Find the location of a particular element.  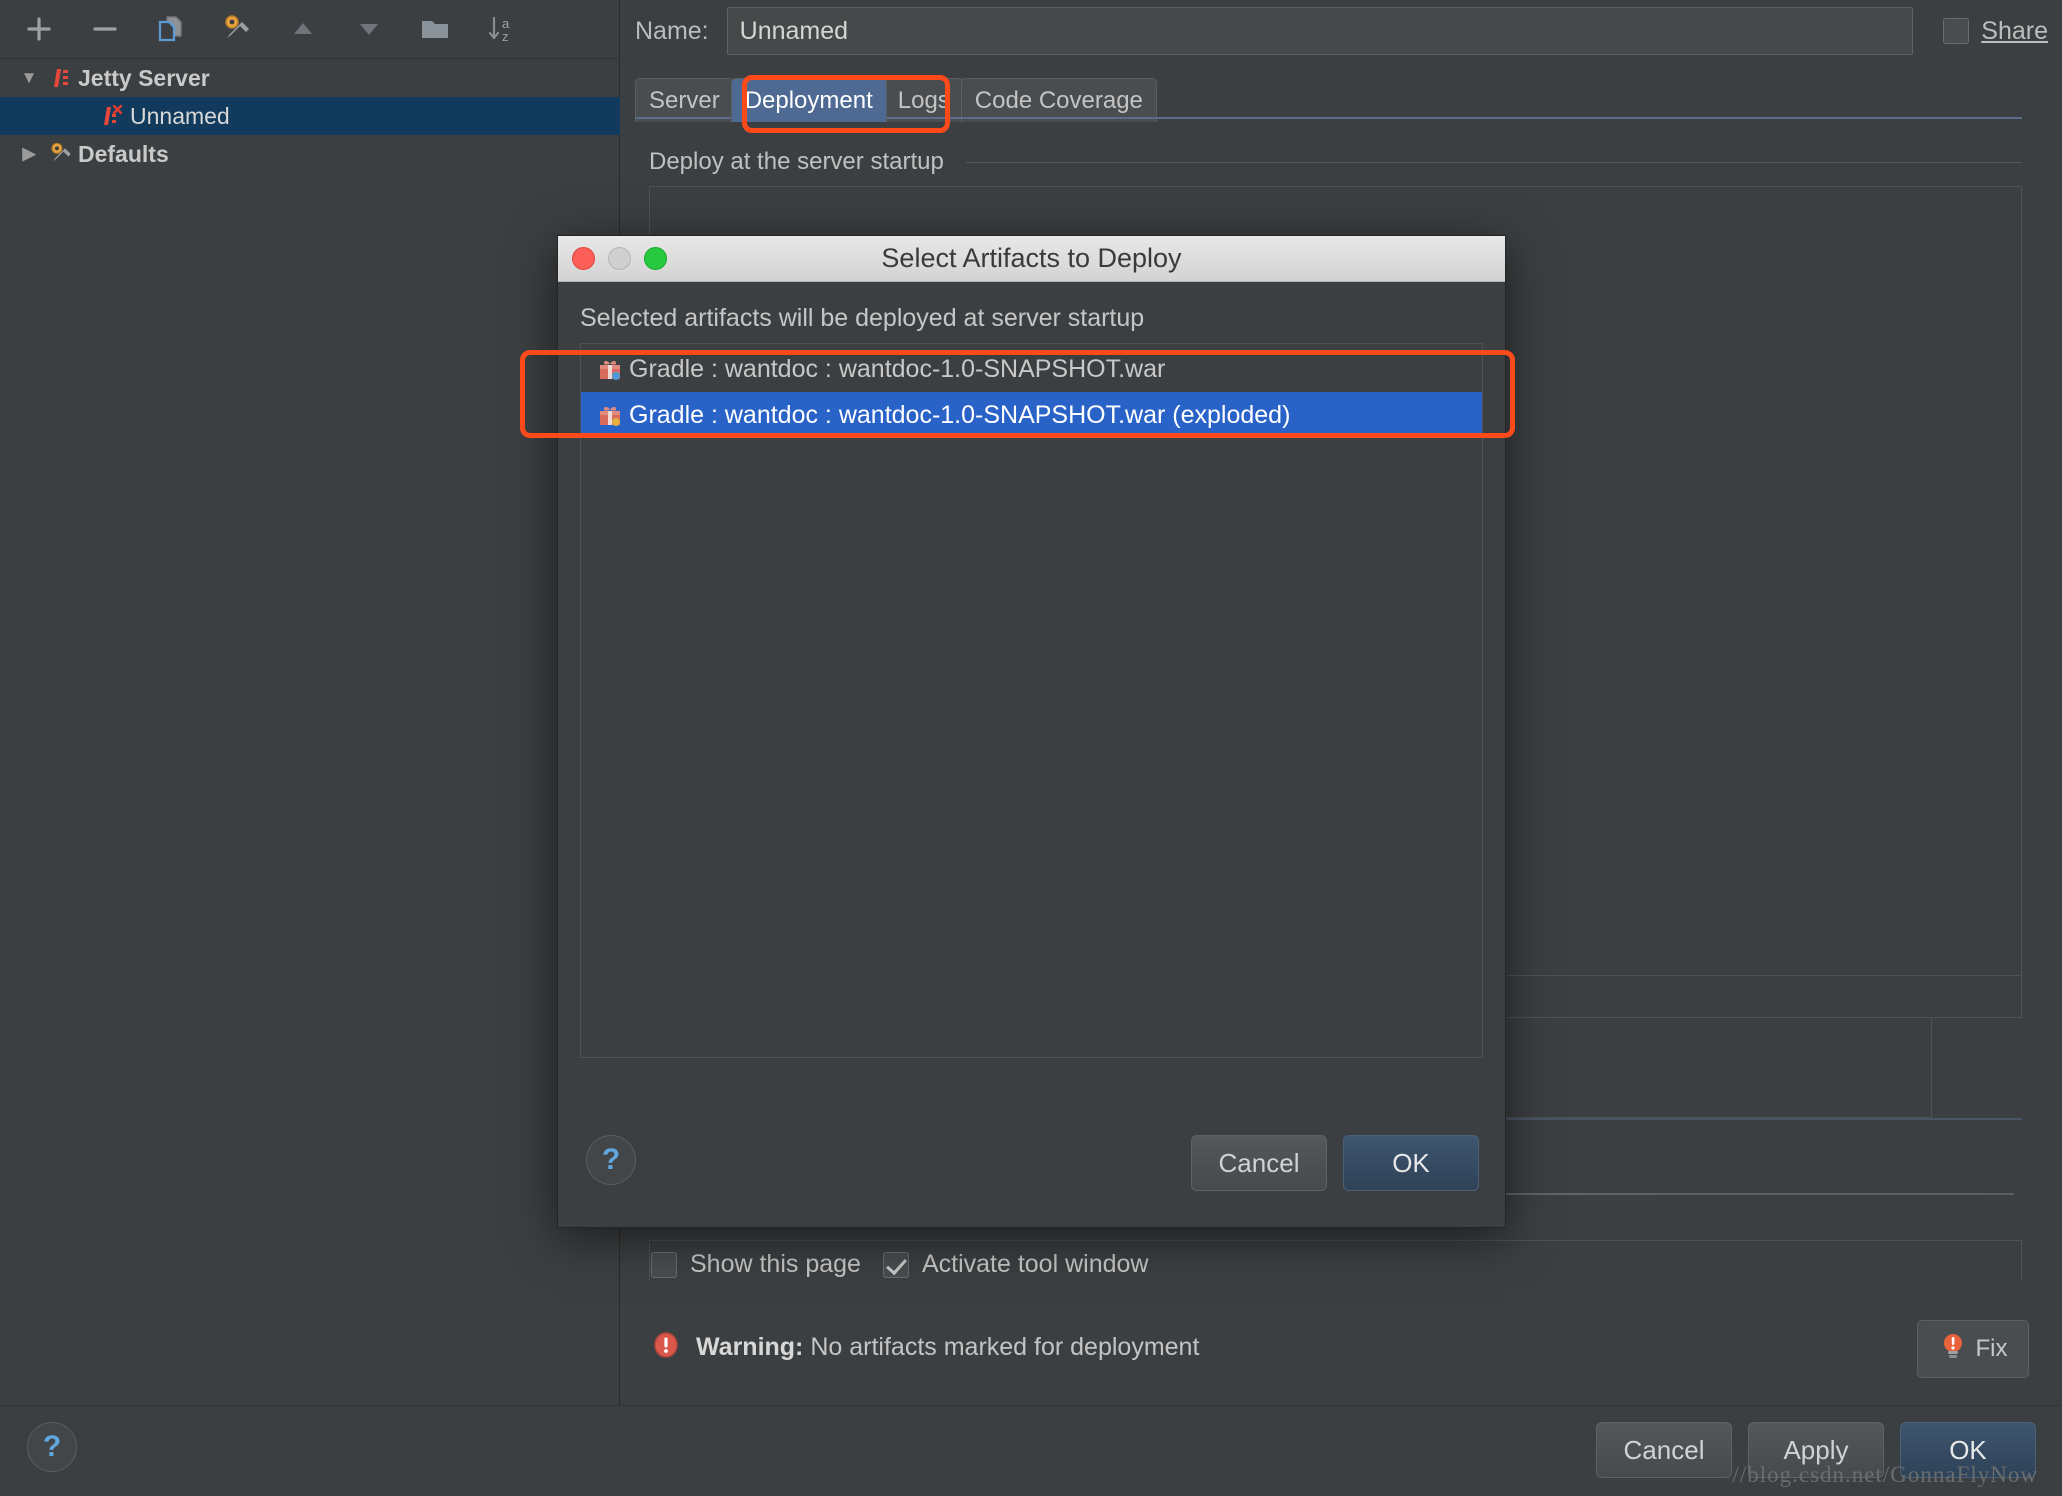

show-this-page-checkbox: Show this page is located at coordinates (756, 1264).